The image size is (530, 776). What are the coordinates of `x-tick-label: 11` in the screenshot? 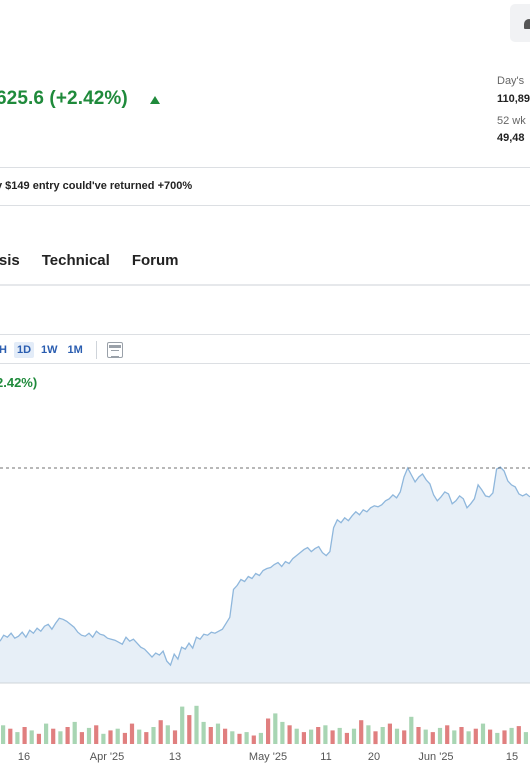 It's located at (325, 757).